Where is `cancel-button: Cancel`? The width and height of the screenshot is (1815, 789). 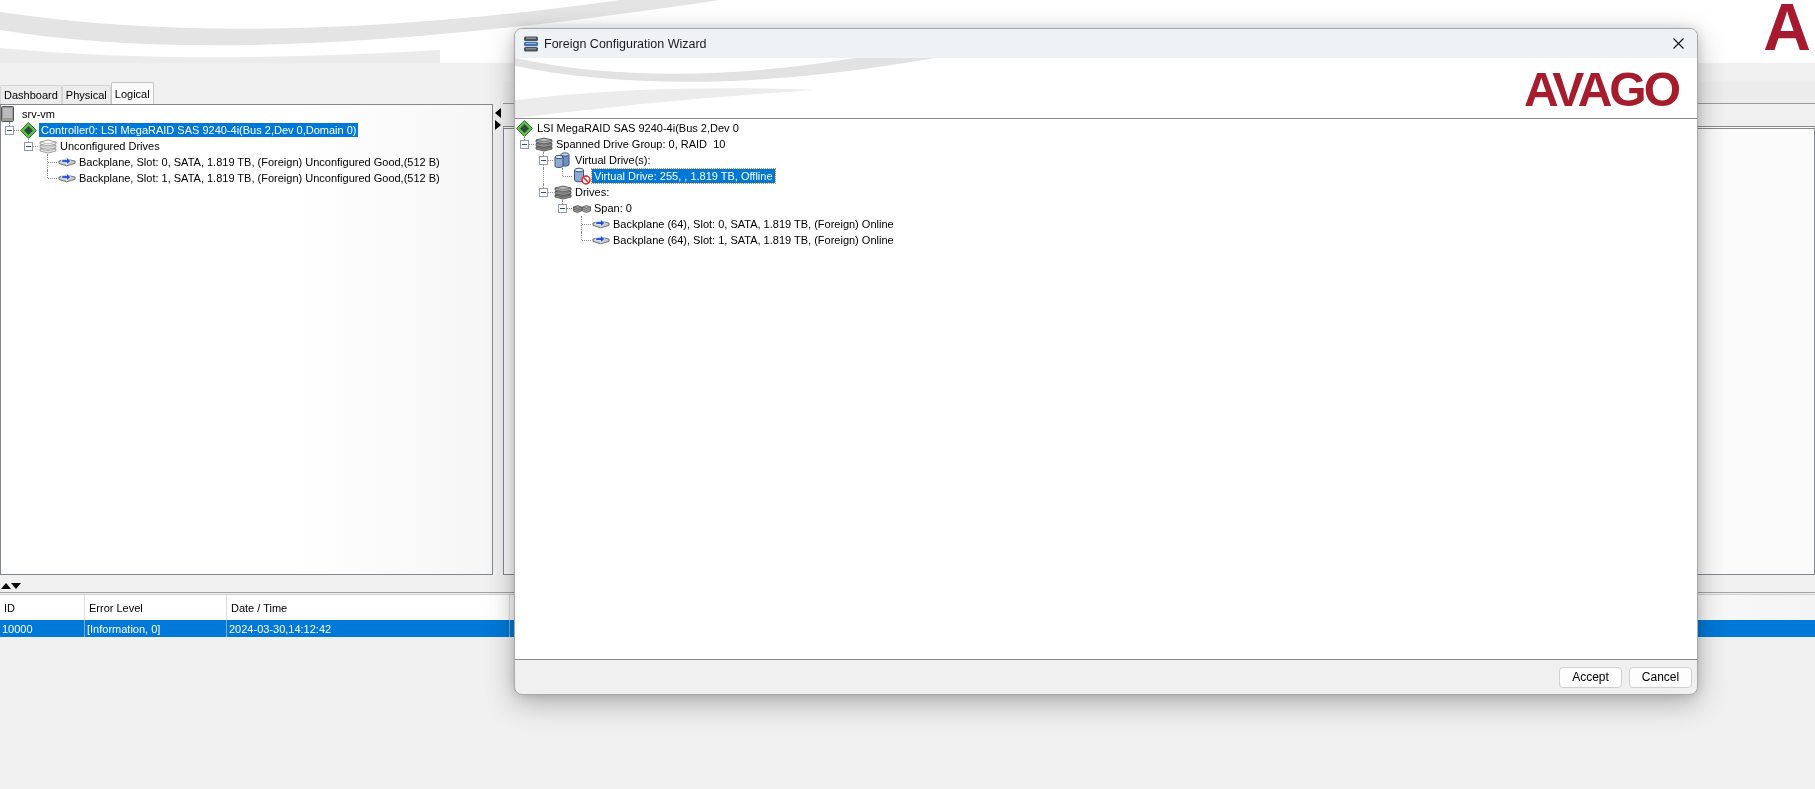 cancel-button: Cancel is located at coordinates (1660, 677).